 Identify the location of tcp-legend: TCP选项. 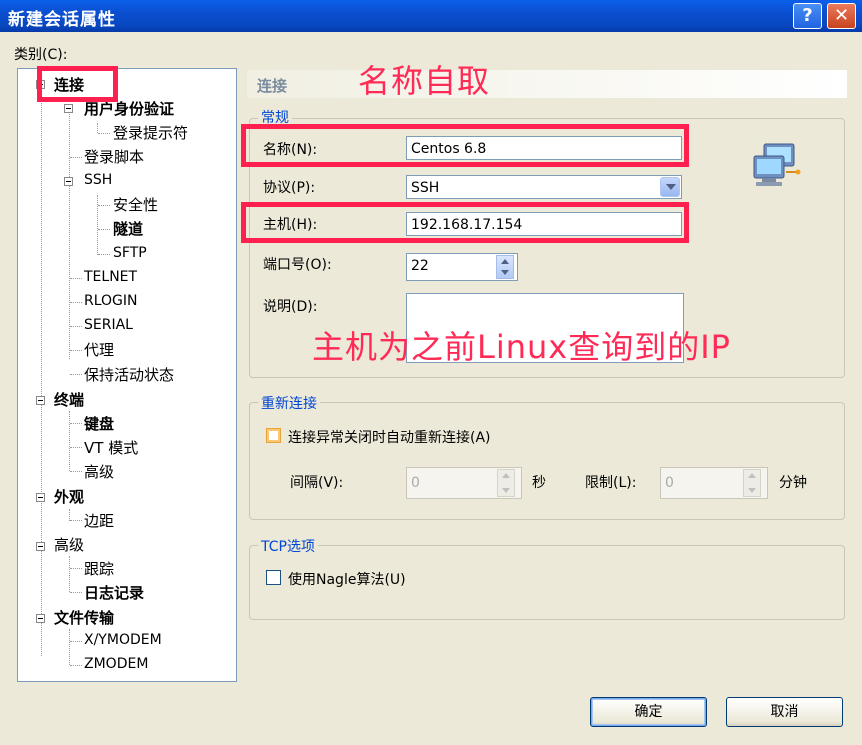
(288, 546).